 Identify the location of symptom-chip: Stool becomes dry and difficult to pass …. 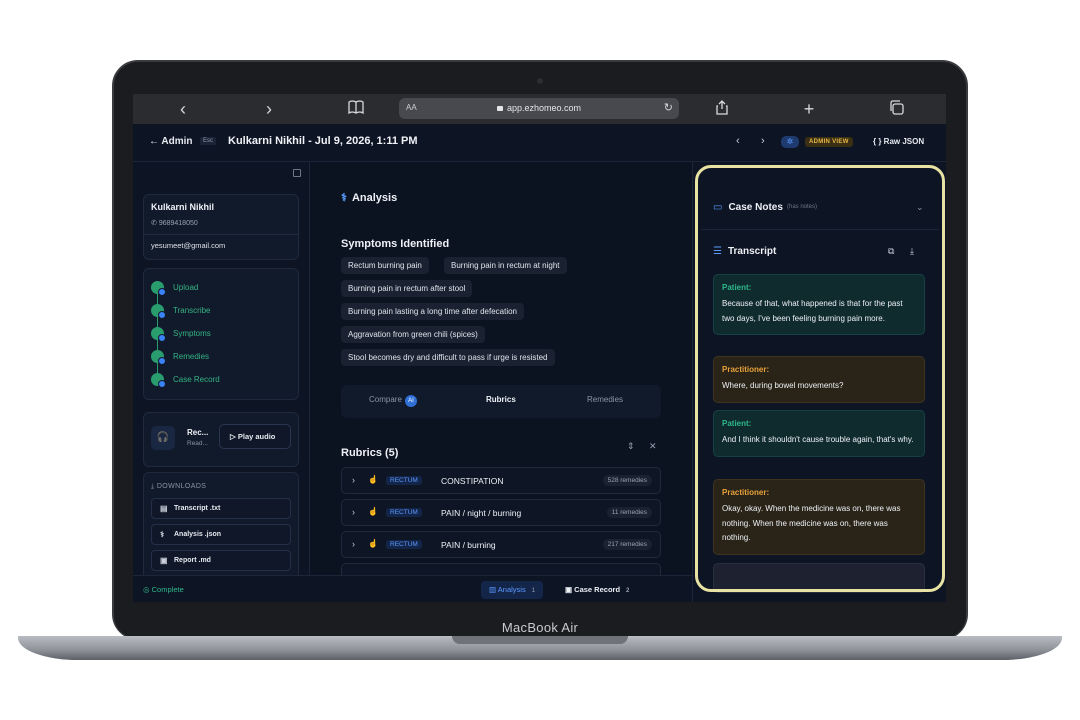
(448, 357).